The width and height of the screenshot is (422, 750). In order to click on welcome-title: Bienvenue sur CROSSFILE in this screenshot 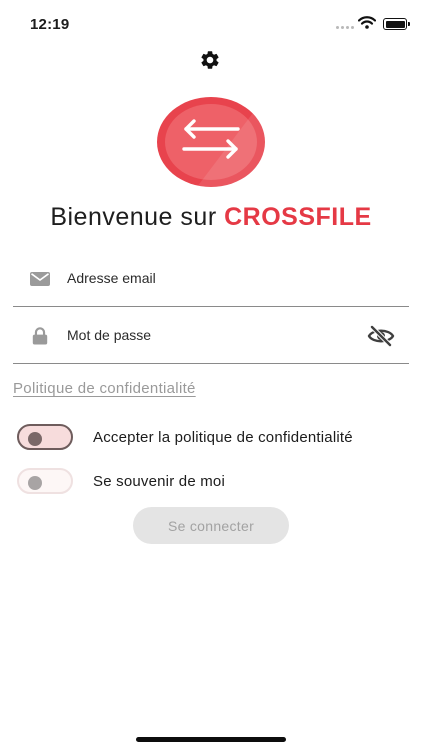, I will do `click(211, 217)`.